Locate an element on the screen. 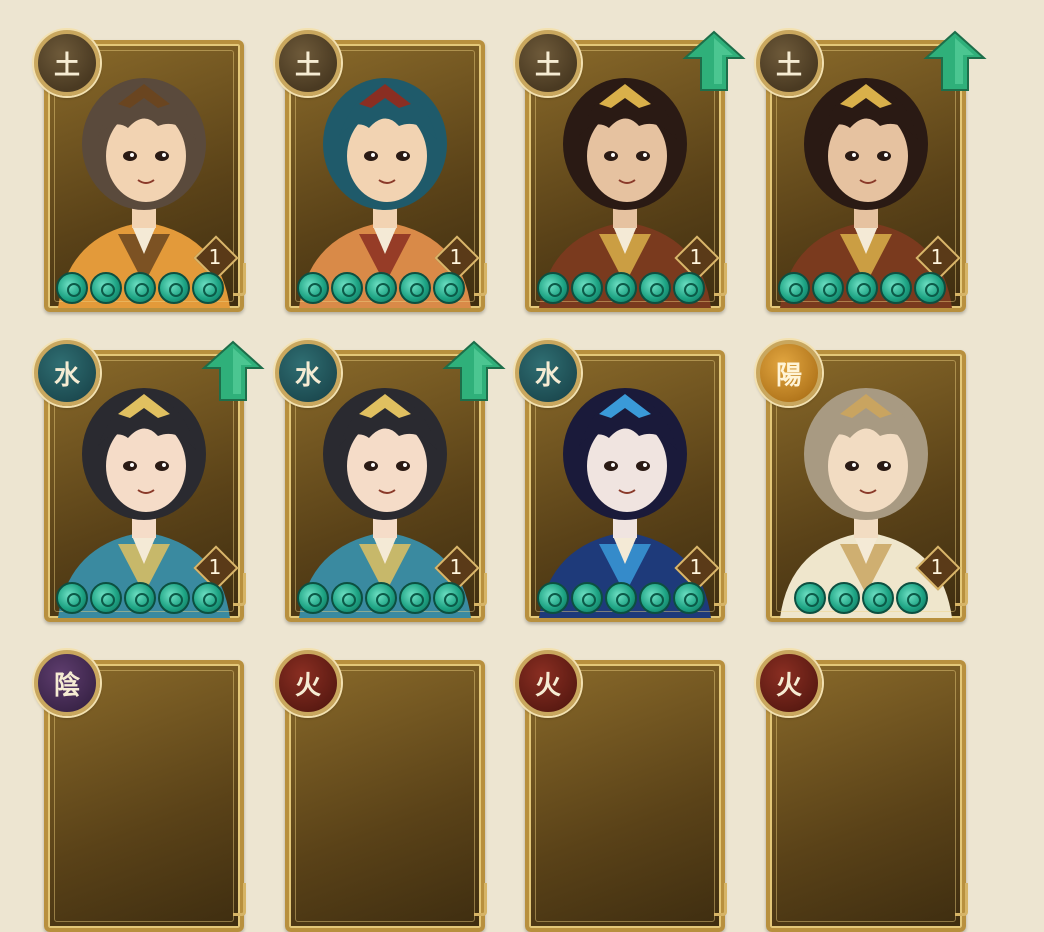 This screenshot has height=932, width=1044. element-badge-icon: 陽 is located at coordinates (789, 373).